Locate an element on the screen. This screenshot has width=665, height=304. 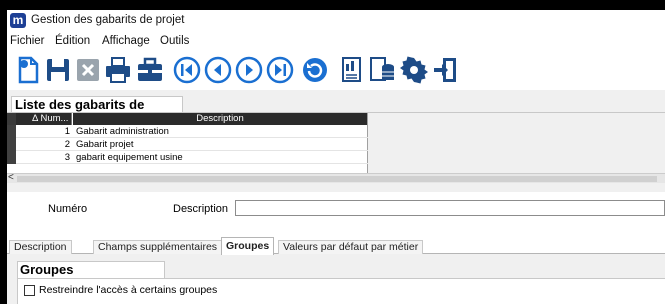
window-title: Gestion des gabarits de projet is located at coordinates (108, 20).